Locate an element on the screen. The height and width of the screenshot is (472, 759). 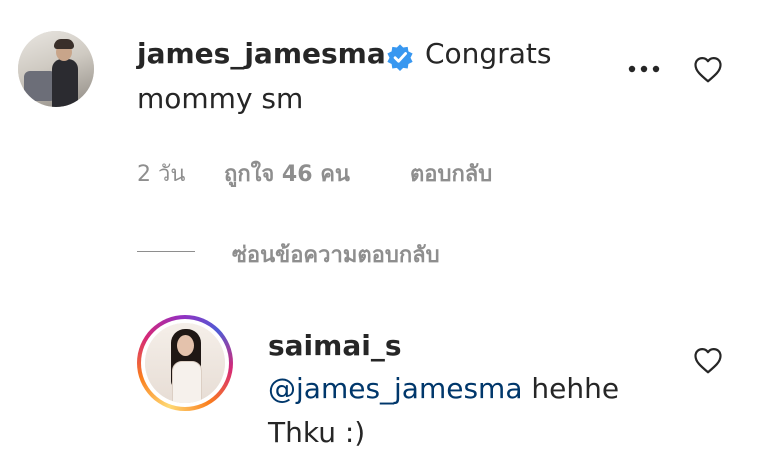
reply-text-after-mention: hehhe is located at coordinates (571, 388).